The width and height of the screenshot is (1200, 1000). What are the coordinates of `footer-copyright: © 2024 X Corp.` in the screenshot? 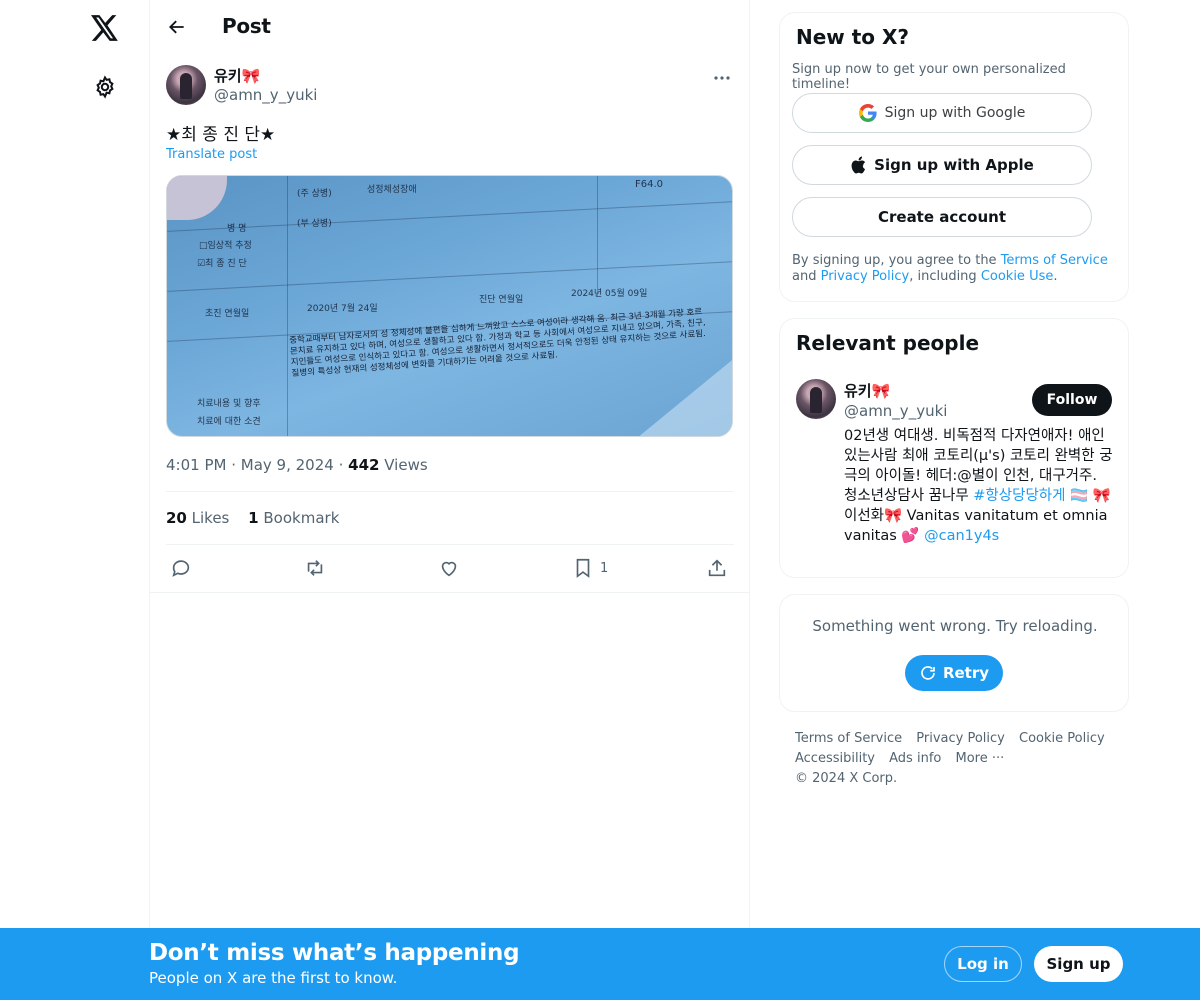 It's located at (846, 778).